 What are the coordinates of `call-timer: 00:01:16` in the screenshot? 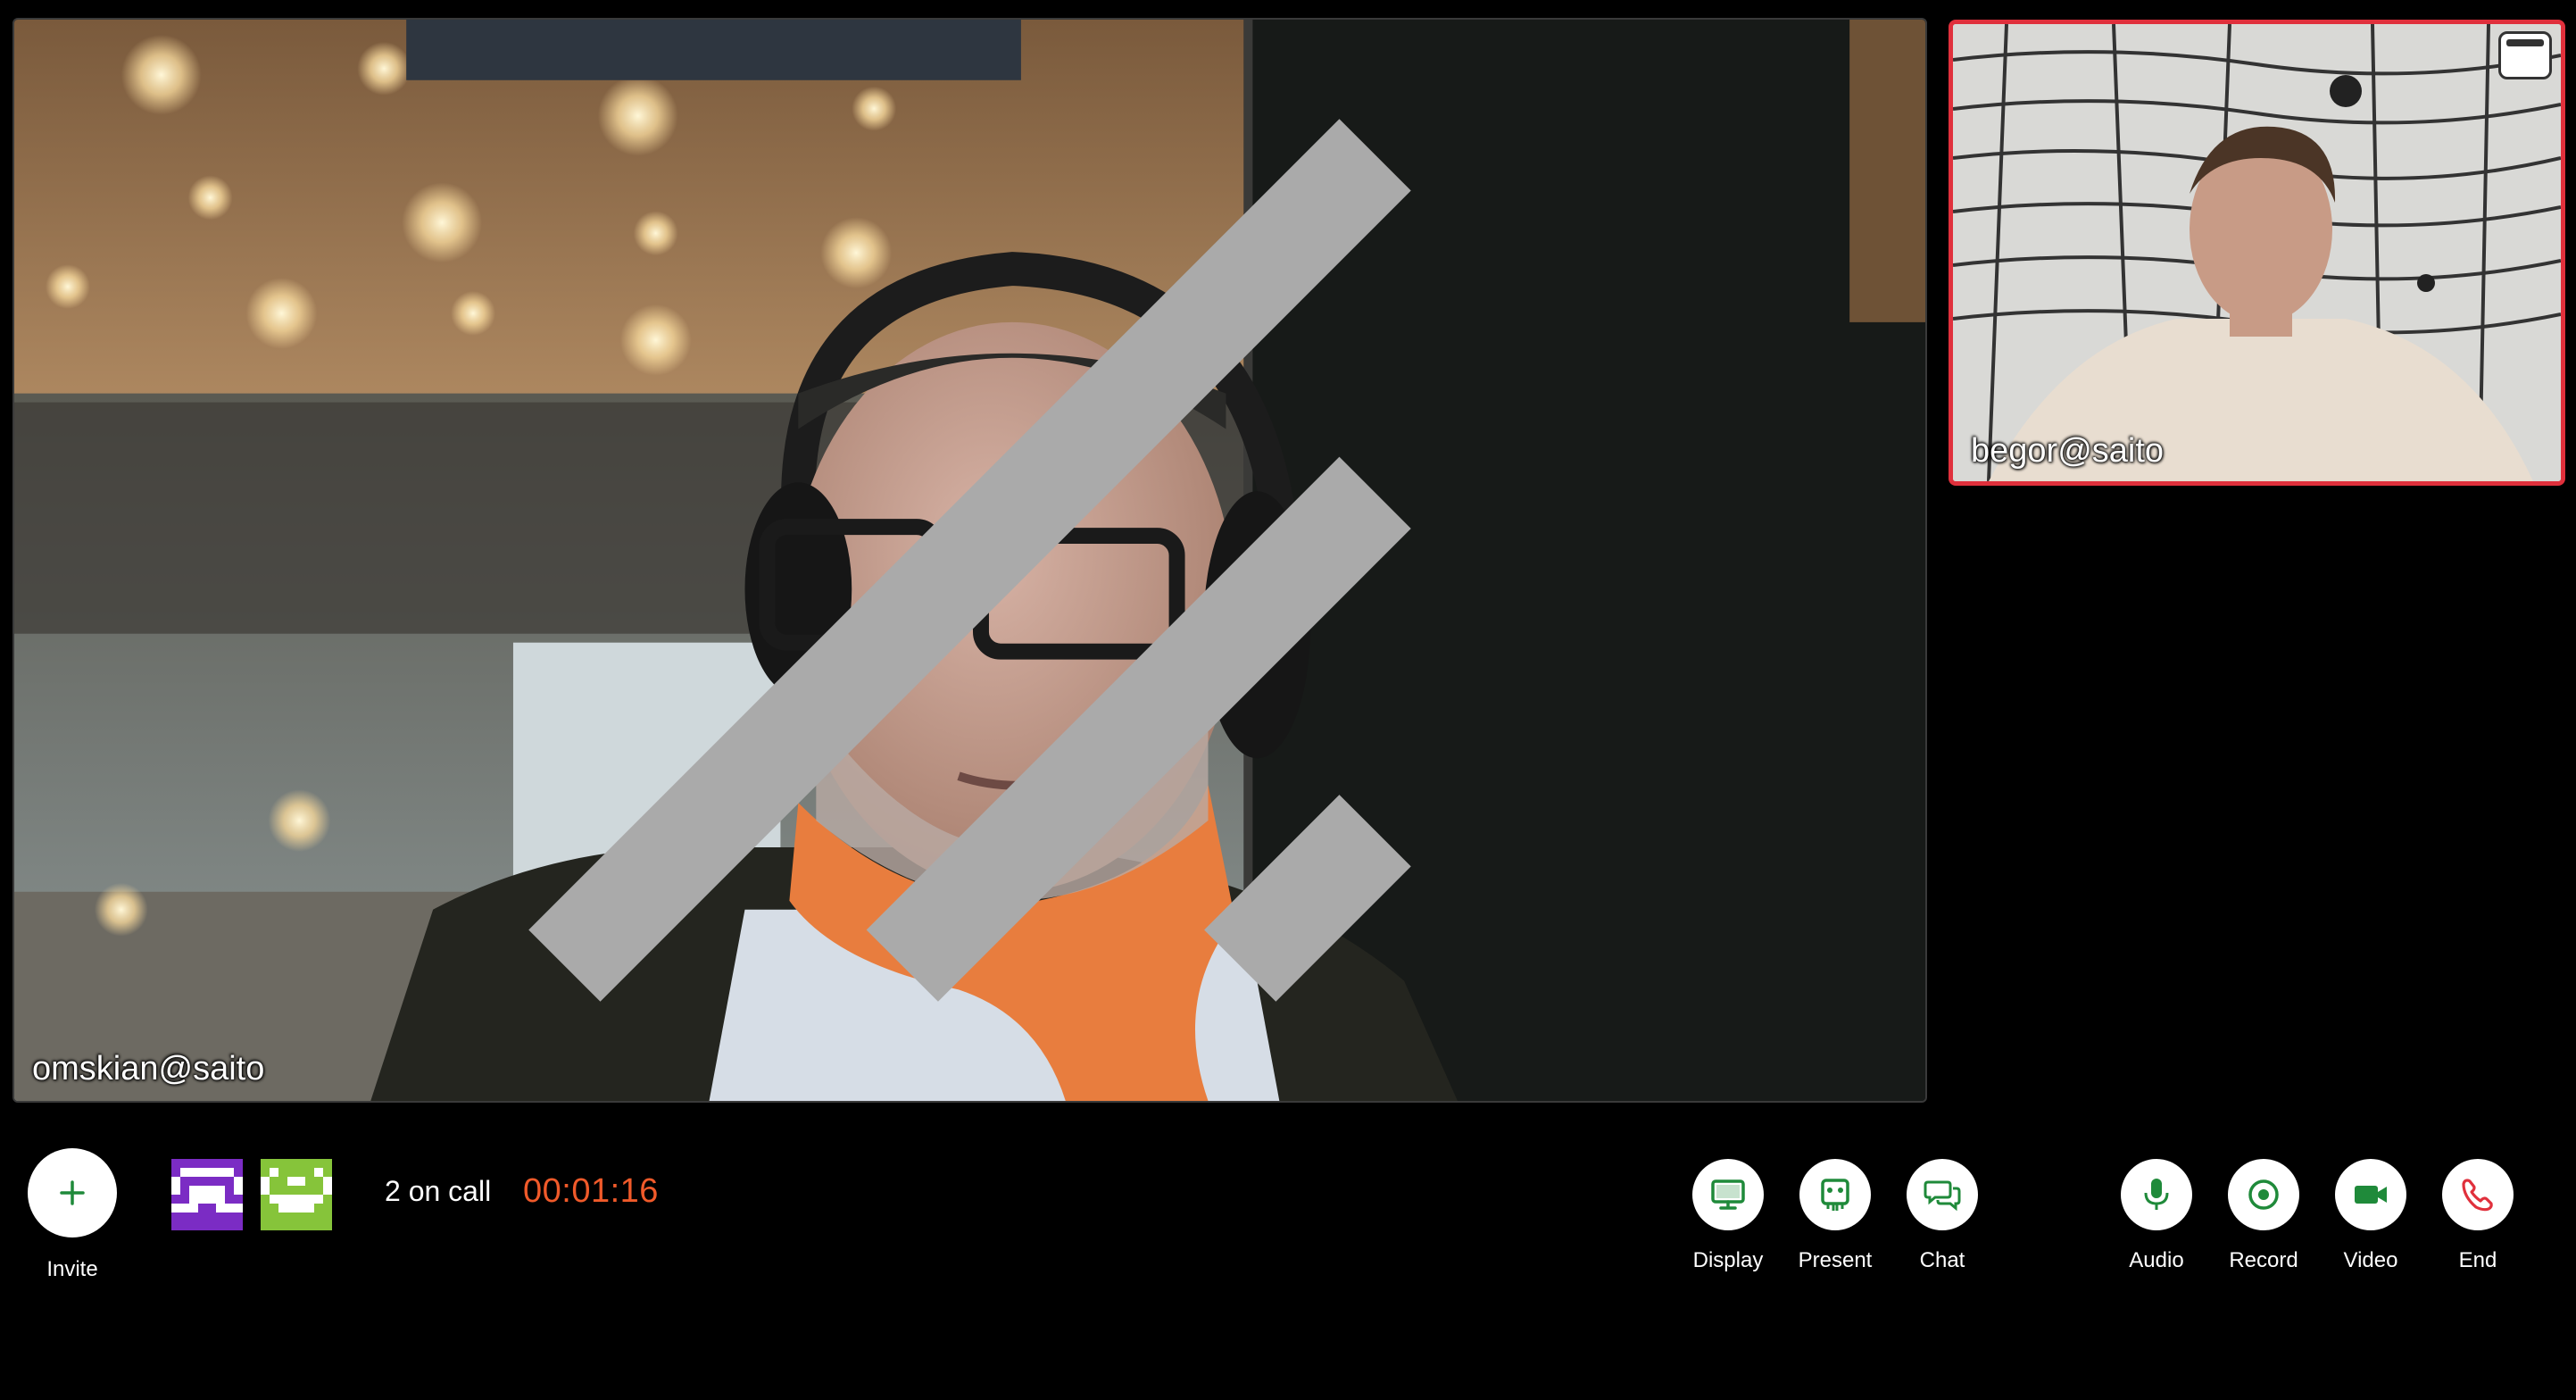 It's located at (591, 1191).